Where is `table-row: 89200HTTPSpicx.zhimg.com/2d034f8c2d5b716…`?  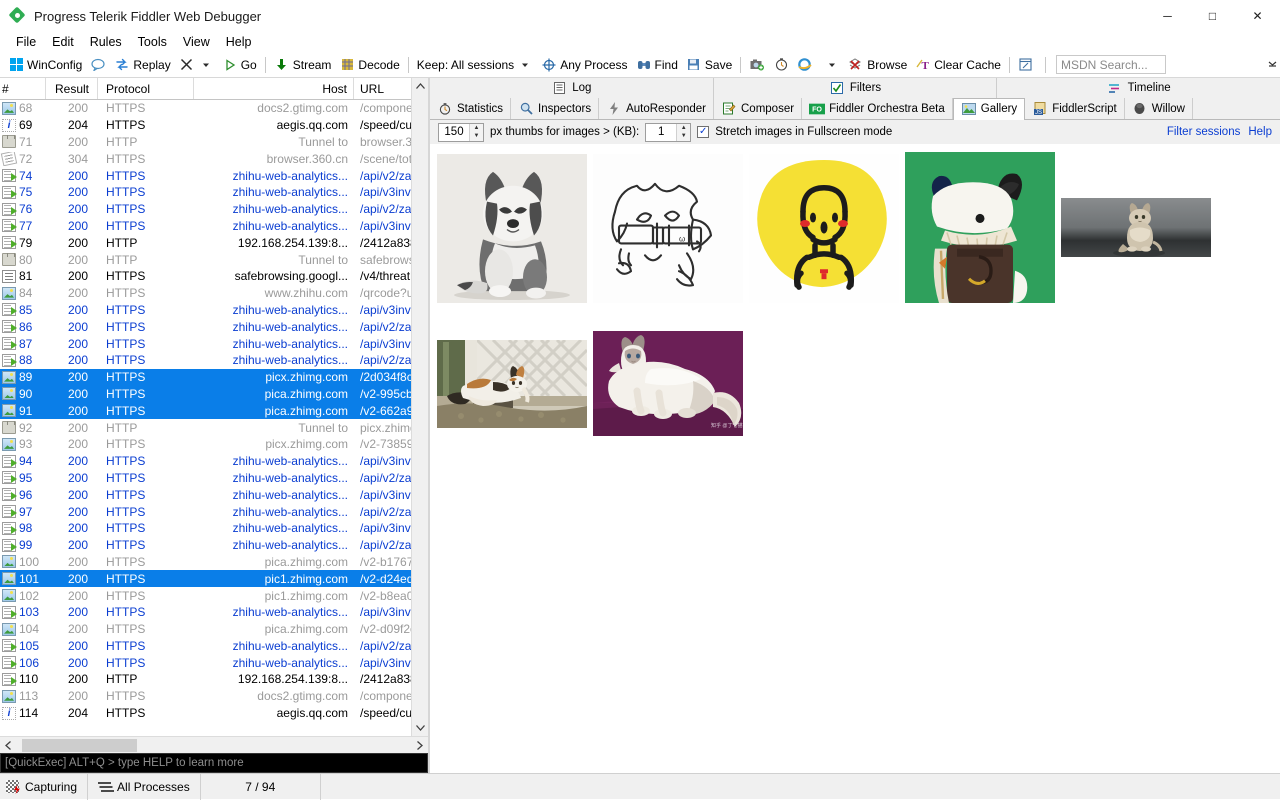 table-row: 89200HTTPSpicx.zhimg.com/2d034f8c2d5b716… is located at coordinates (214, 377).